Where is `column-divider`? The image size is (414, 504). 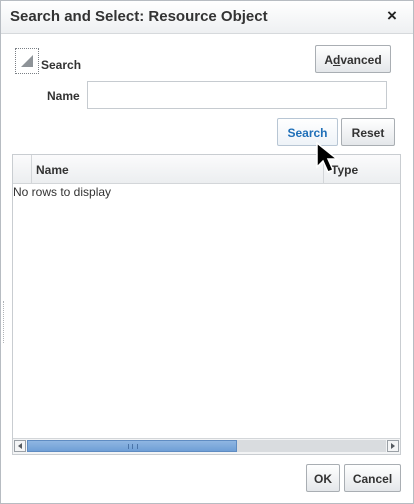
column-divider is located at coordinates (323, 169).